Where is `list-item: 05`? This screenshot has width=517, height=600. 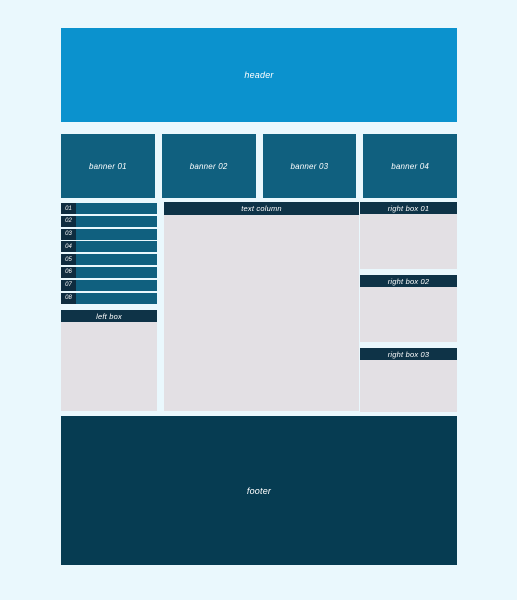 list-item: 05 is located at coordinates (109, 260).